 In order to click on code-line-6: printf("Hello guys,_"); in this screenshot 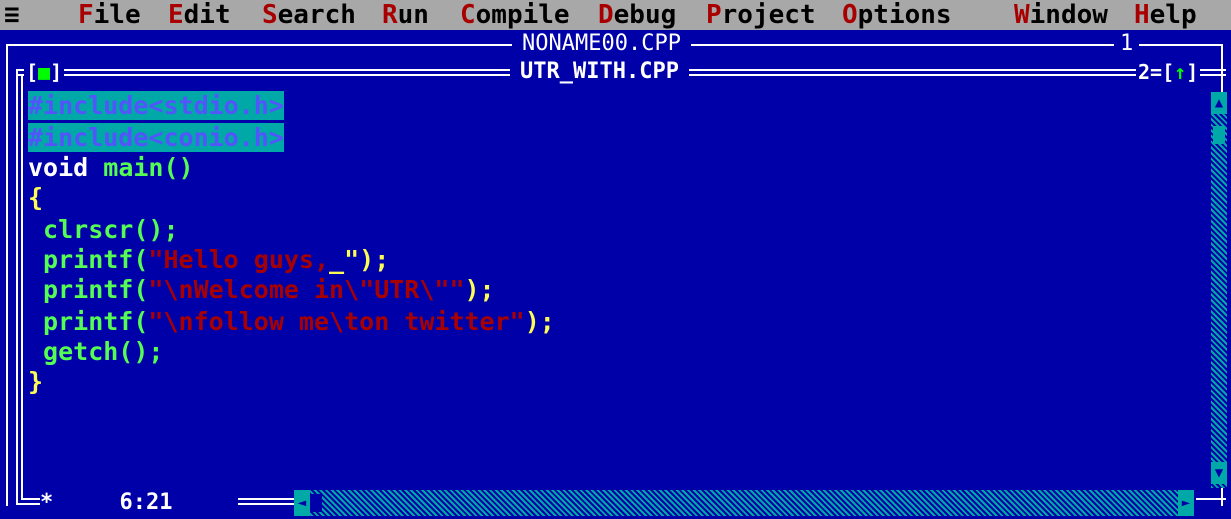, I will do `click(209, 259)`.